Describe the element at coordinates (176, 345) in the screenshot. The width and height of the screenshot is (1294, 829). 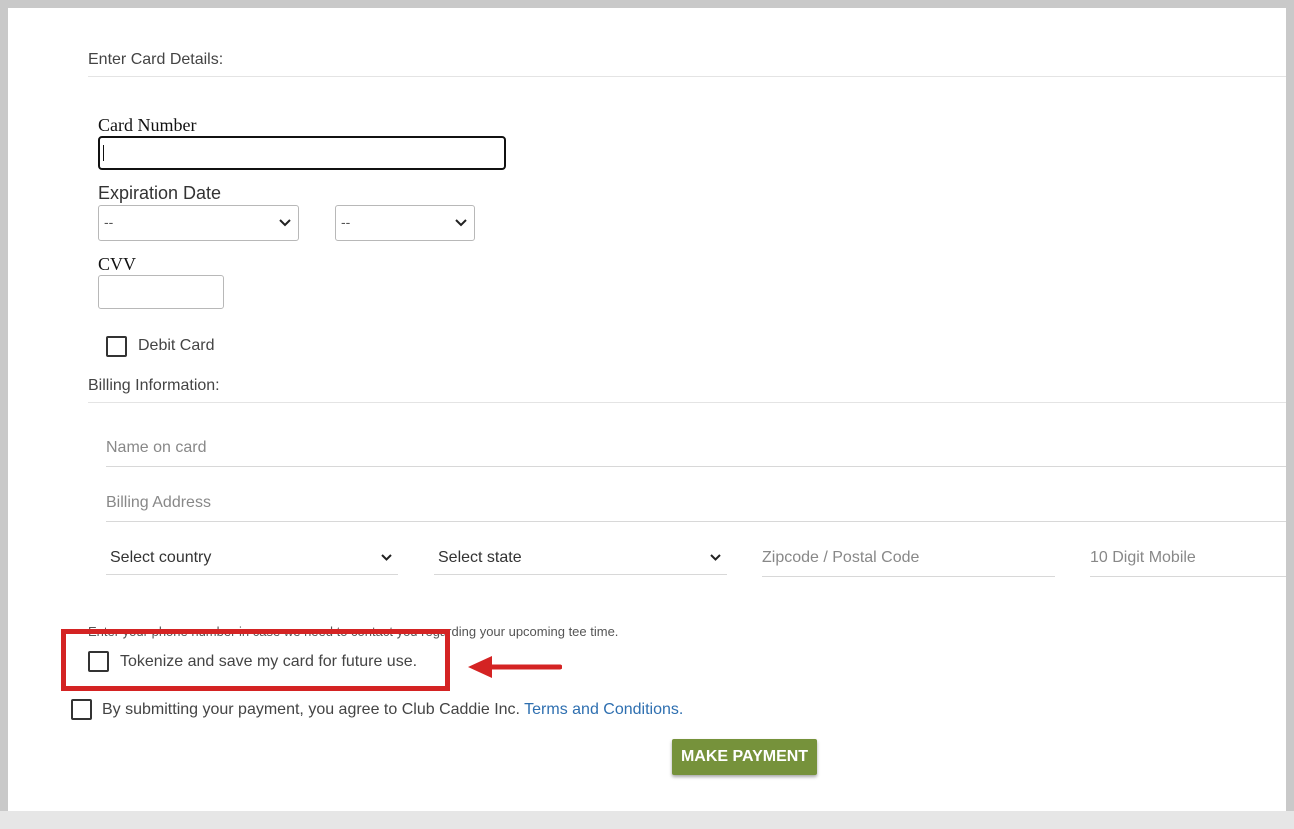
I see `debit-card-label: Debit Card` at that location.